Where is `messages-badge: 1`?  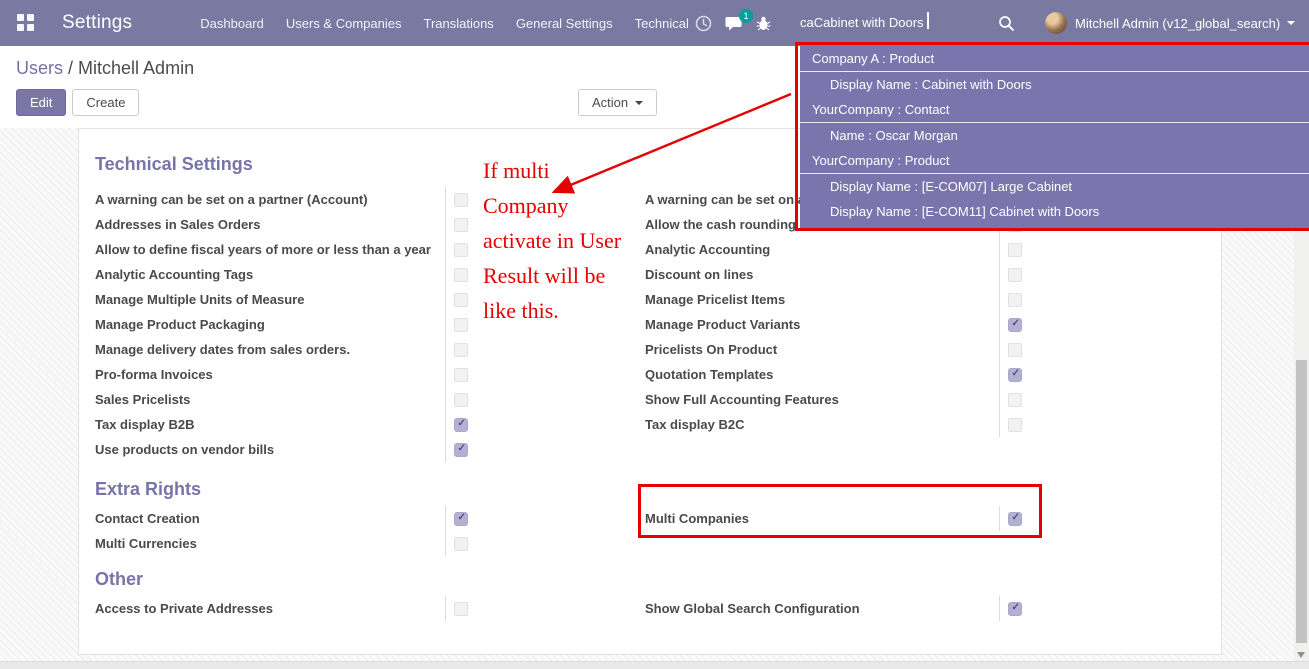
messages-badge: 1 is located at coordinates (746, 15).